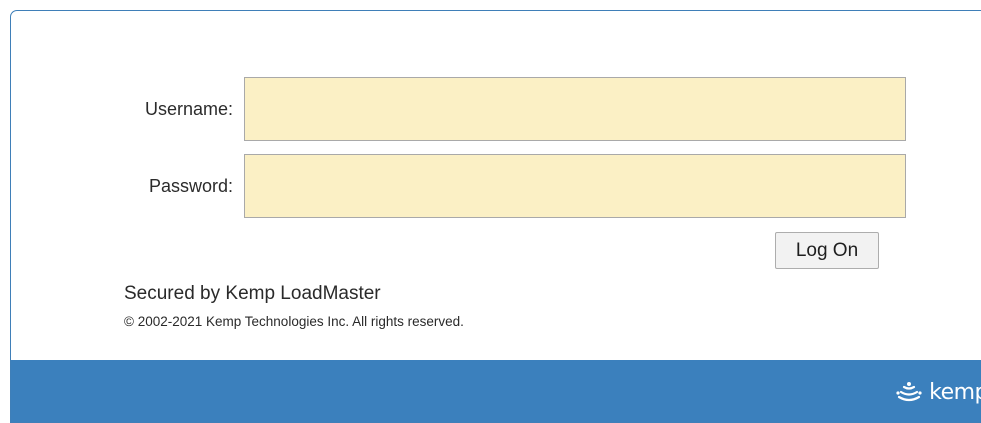  What do you see at coordinates (909, 393) in the screenshot?
I see `kemp-logo-icon` at bounding box center [909, 393].